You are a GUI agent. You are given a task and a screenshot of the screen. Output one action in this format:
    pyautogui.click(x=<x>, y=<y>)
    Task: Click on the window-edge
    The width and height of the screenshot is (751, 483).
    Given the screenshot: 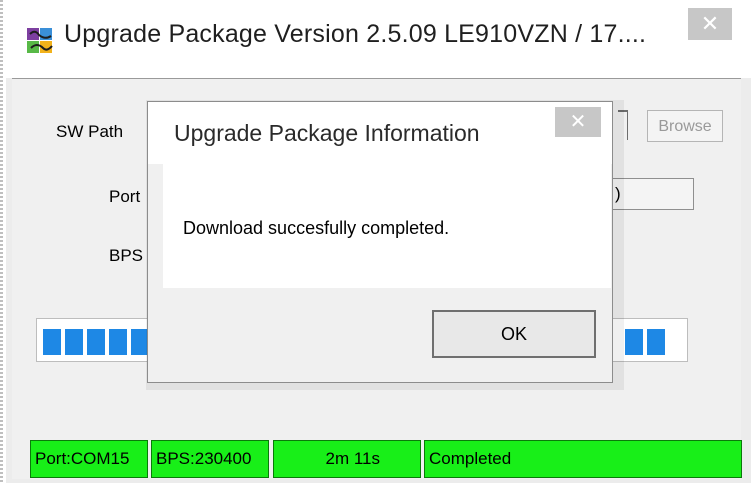 What is the action you would take?
    pyautogui.click(x=1, y=241)
    